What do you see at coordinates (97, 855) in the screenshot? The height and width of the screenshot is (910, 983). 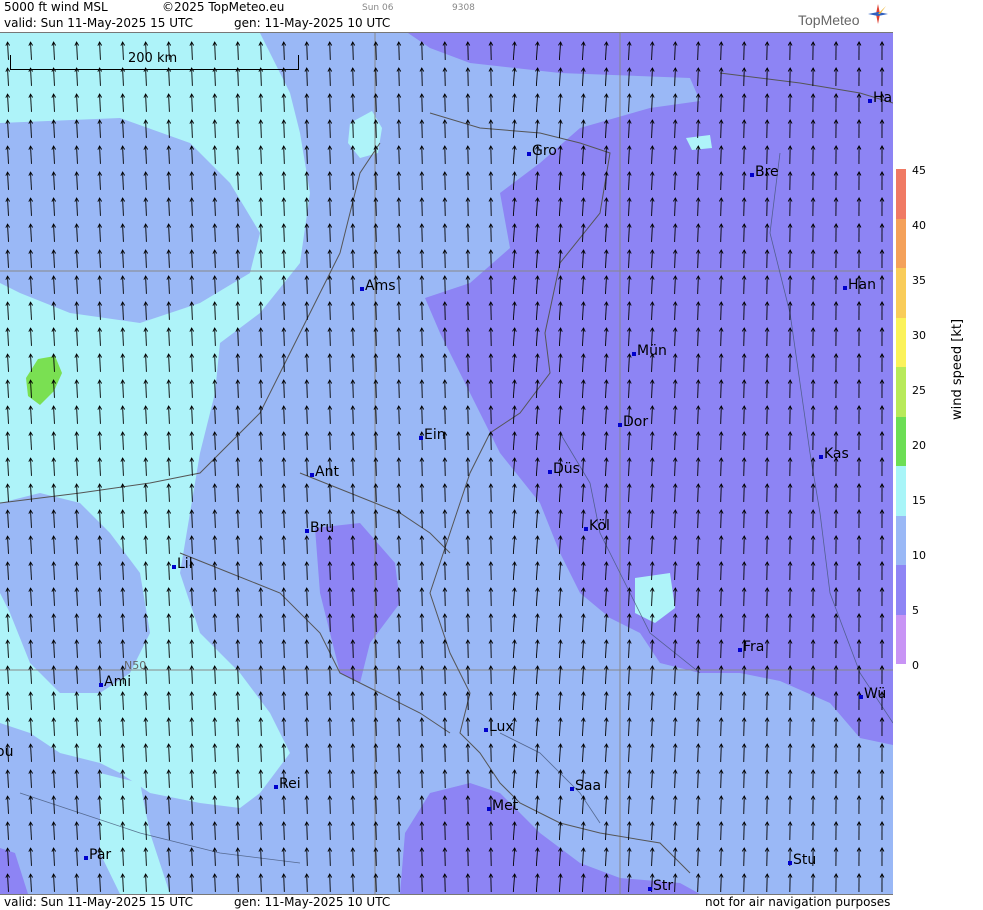 I see `city-marker: Par` at bounding box center [97, 855].